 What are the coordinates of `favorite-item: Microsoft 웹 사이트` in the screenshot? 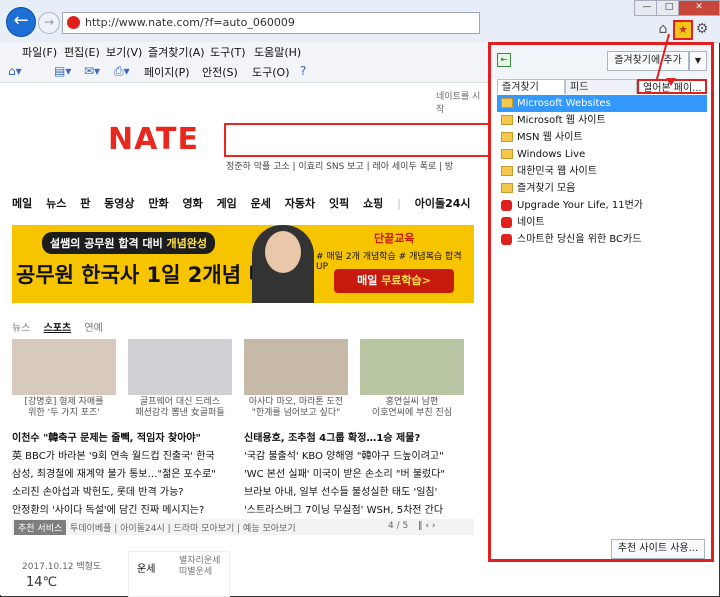 It's located at (602, 120).